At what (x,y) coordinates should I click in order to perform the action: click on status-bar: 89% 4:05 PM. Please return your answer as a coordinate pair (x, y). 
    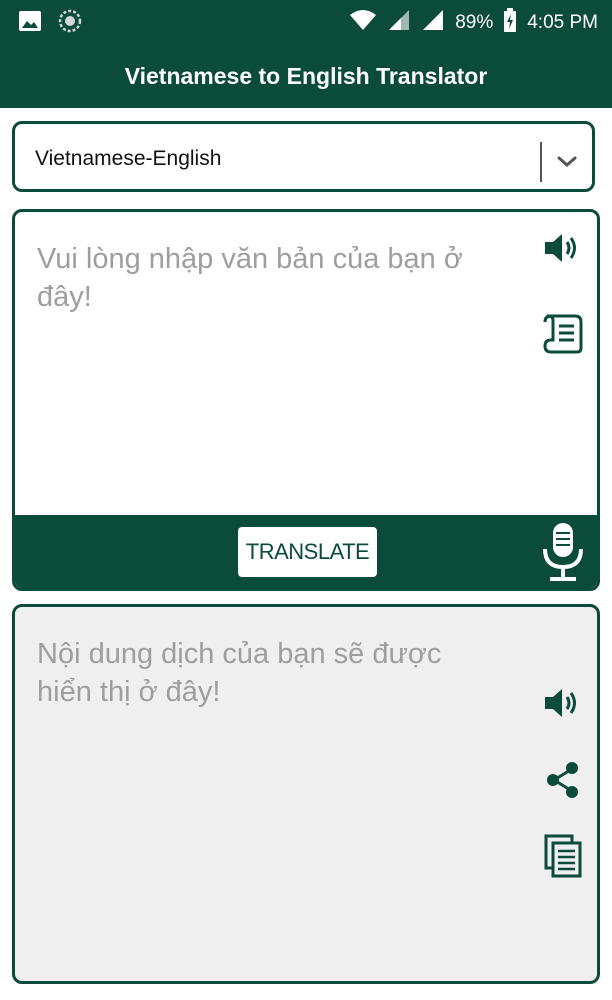
    Looking at the image, I should click on (306, 22).